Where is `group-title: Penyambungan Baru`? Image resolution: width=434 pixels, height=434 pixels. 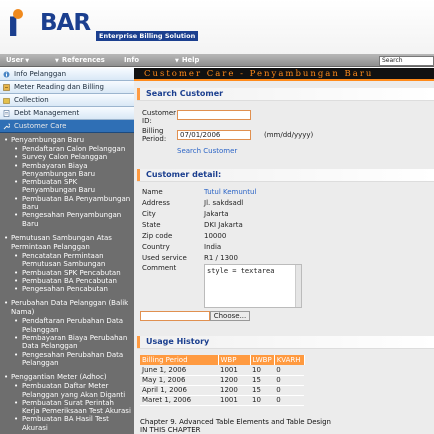
group-title: Penyambungan Baru is located at coordinates (67, 140).